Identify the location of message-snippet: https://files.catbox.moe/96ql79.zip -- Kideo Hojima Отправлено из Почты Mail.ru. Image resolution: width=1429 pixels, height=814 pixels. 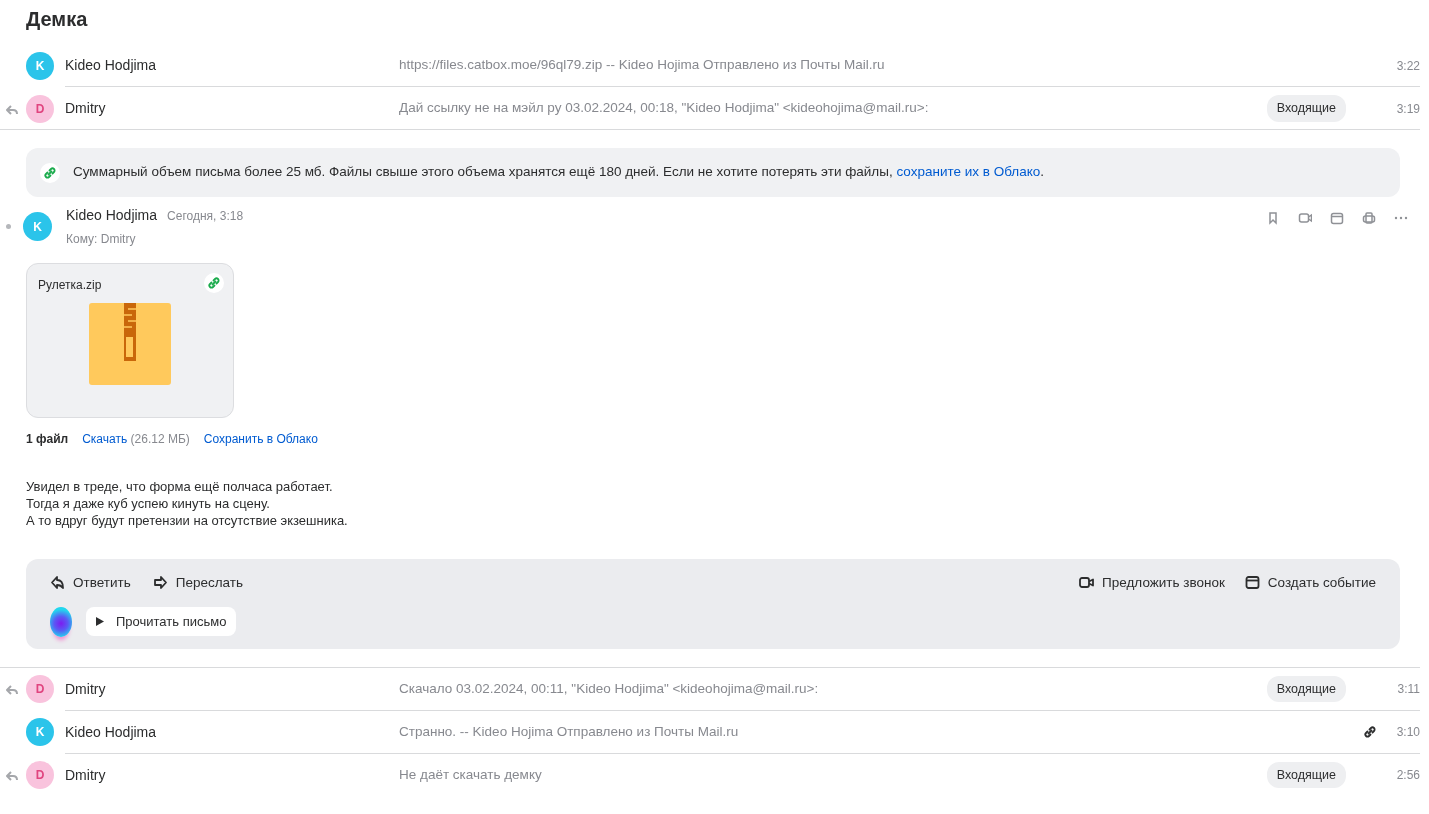
(642, 65).